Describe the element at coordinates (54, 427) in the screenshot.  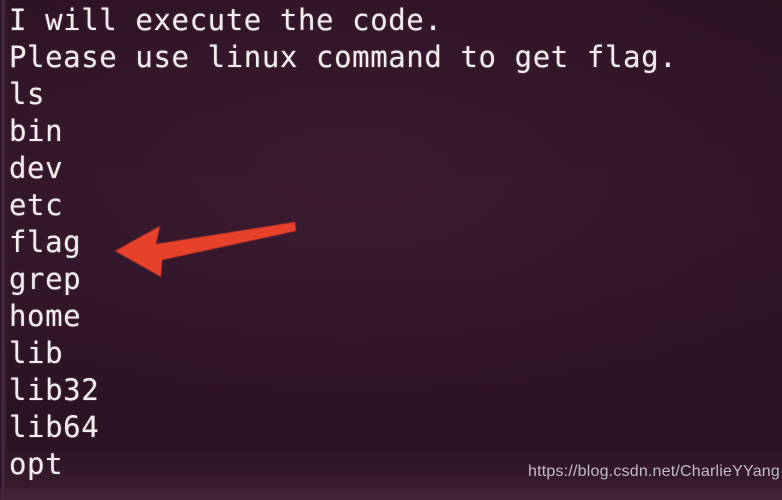
I see `terminal-line-lib64: lib64` at that location.